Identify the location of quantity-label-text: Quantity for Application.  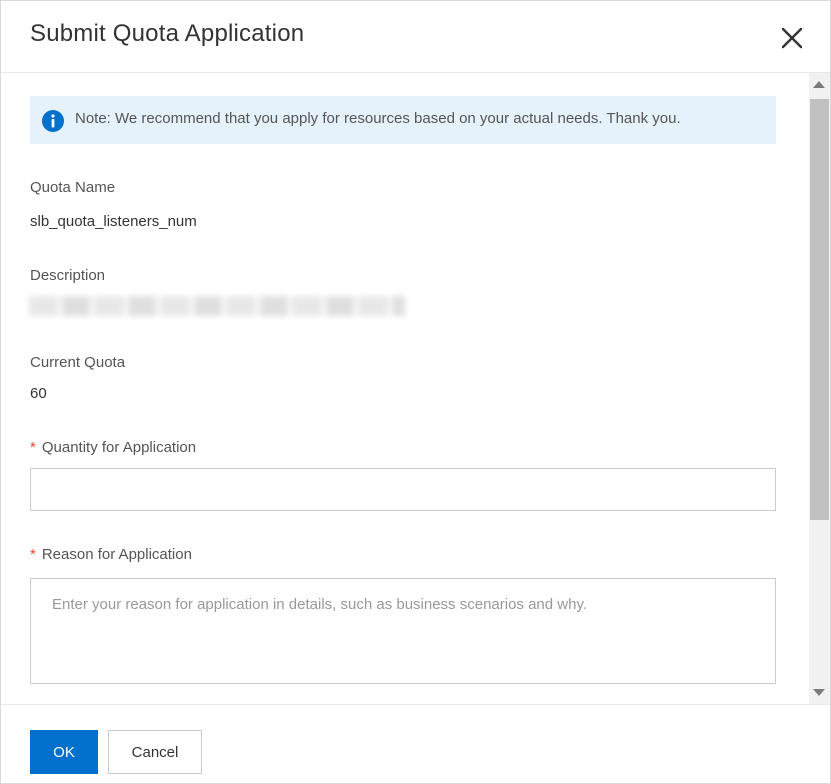
(119, 447).